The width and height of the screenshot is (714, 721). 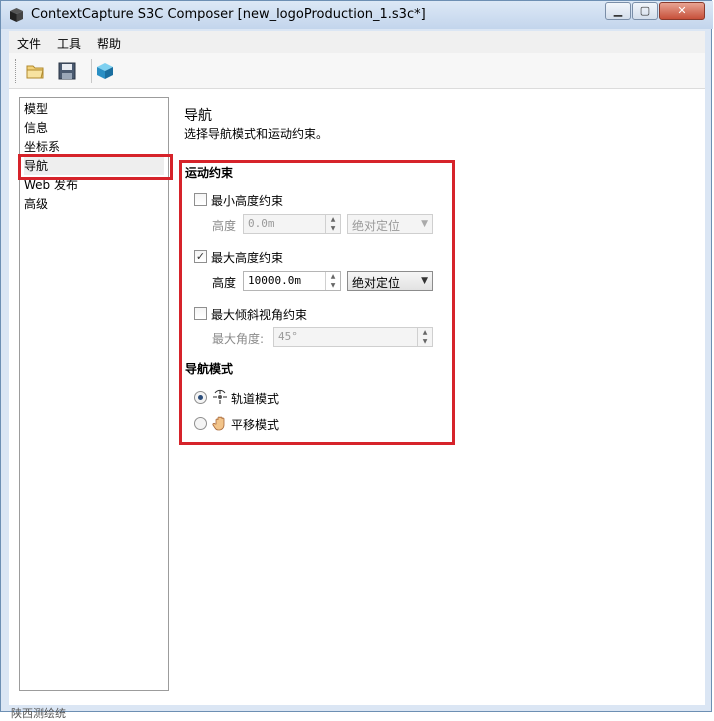 I want to click on min-height-mode-select: 绝对定位 ▼, so click(x=390, y=224).